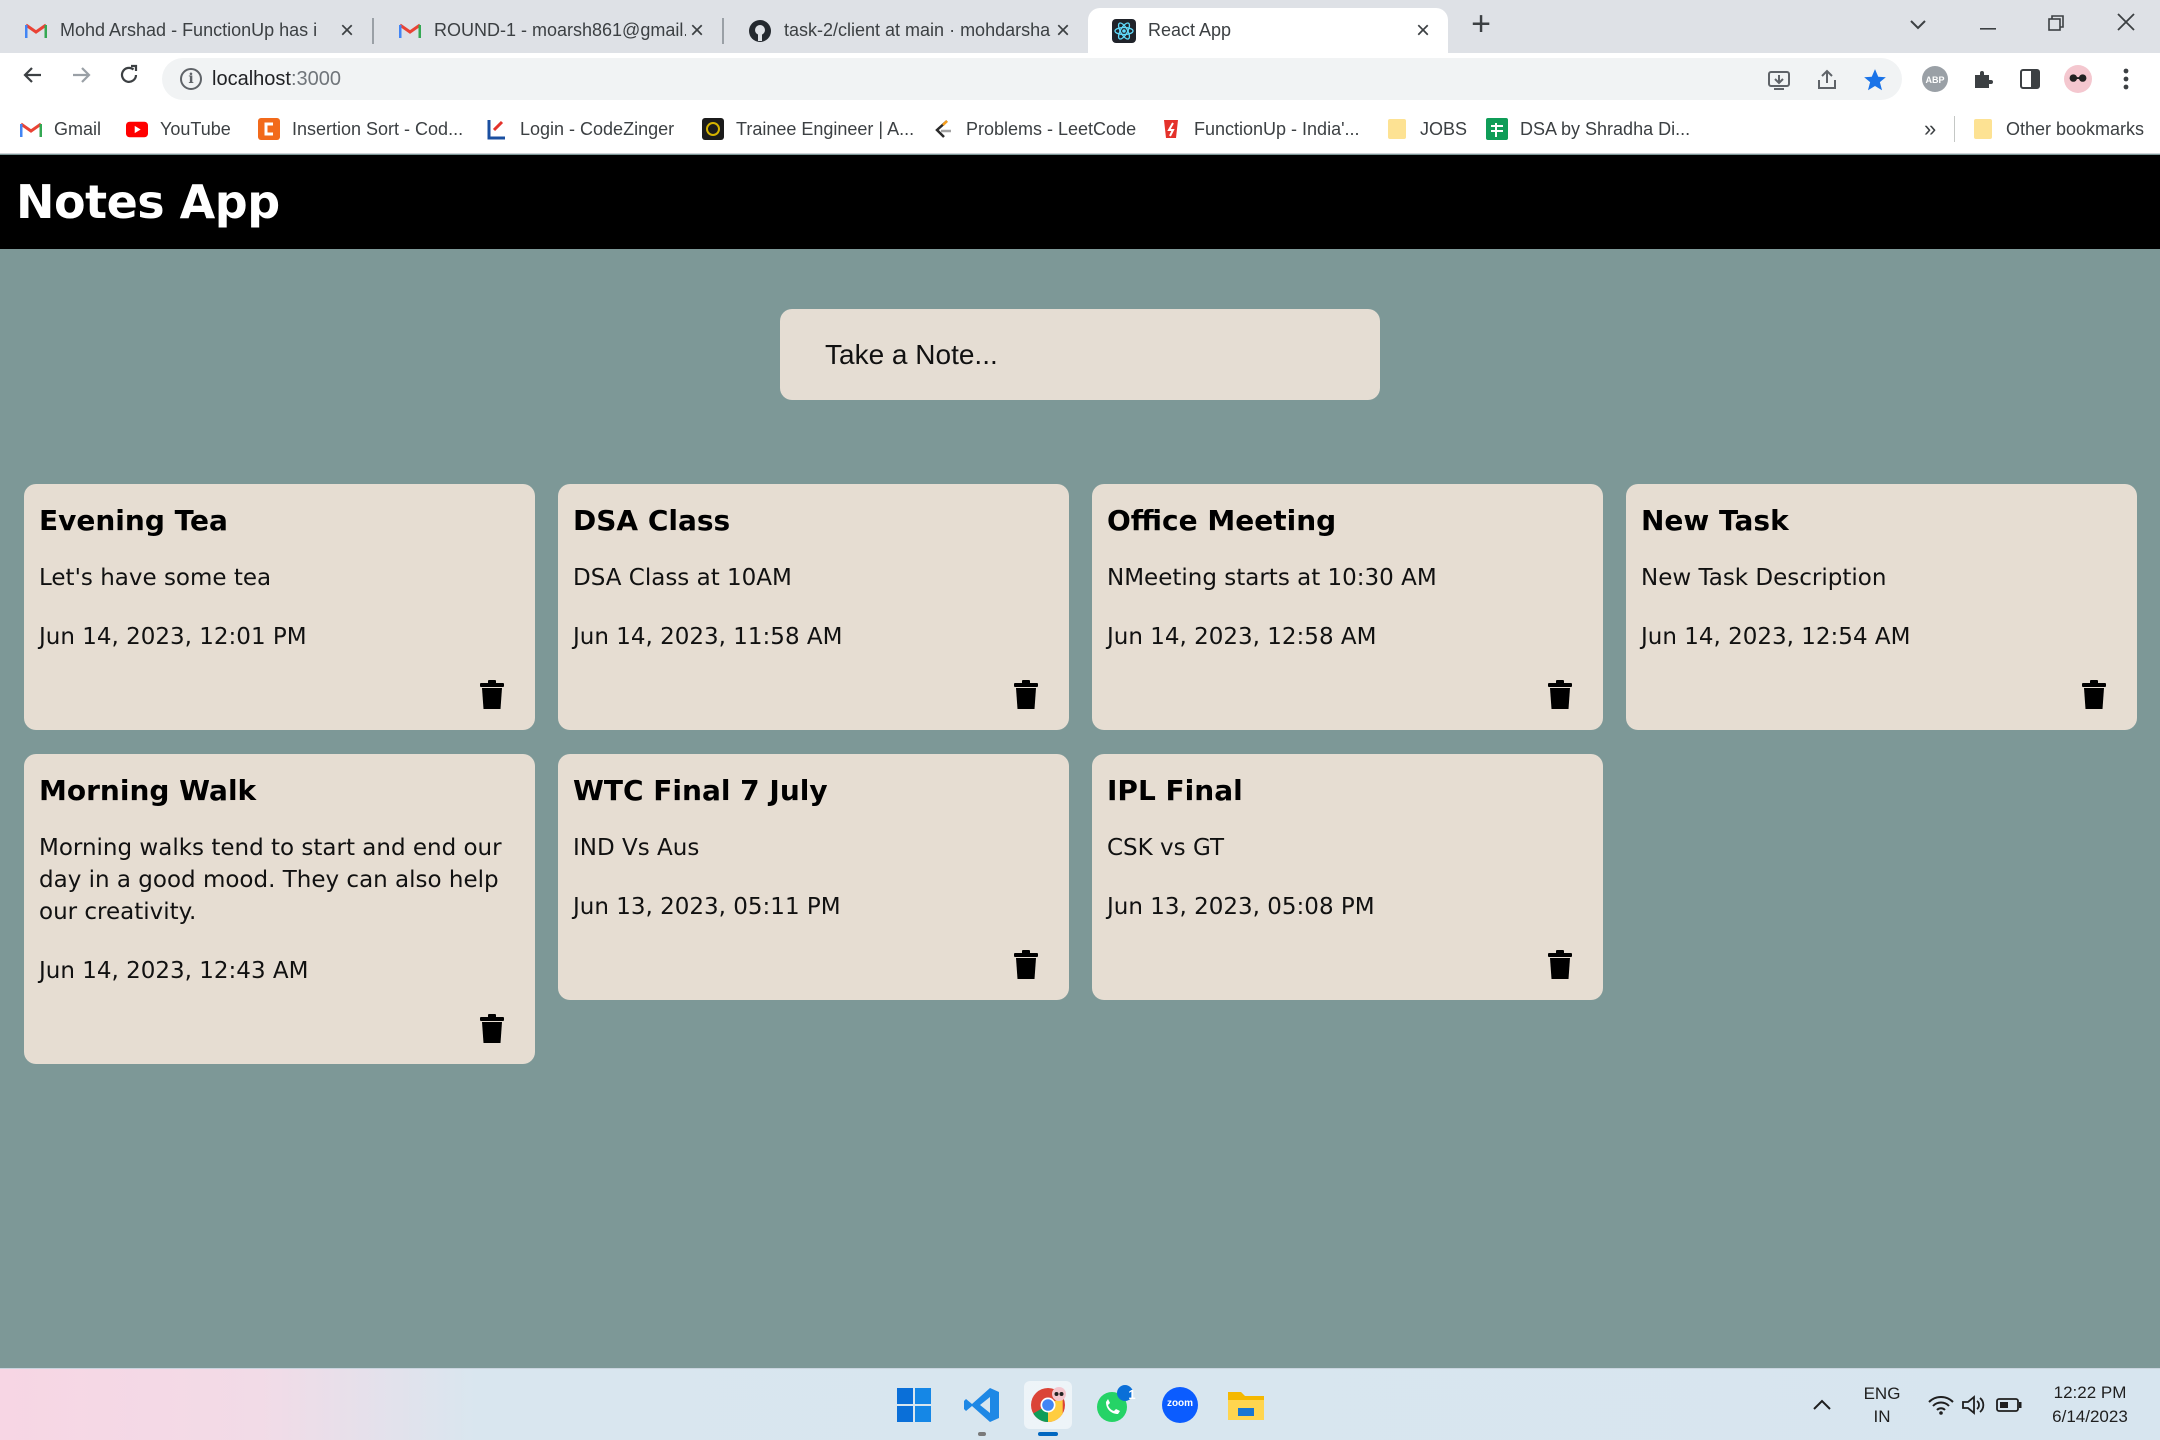  What do you see at coordinates (1930, 129) in the screenshot?
I see `bookmarks-overflow-button: »` at bounding box center [1930, 129].